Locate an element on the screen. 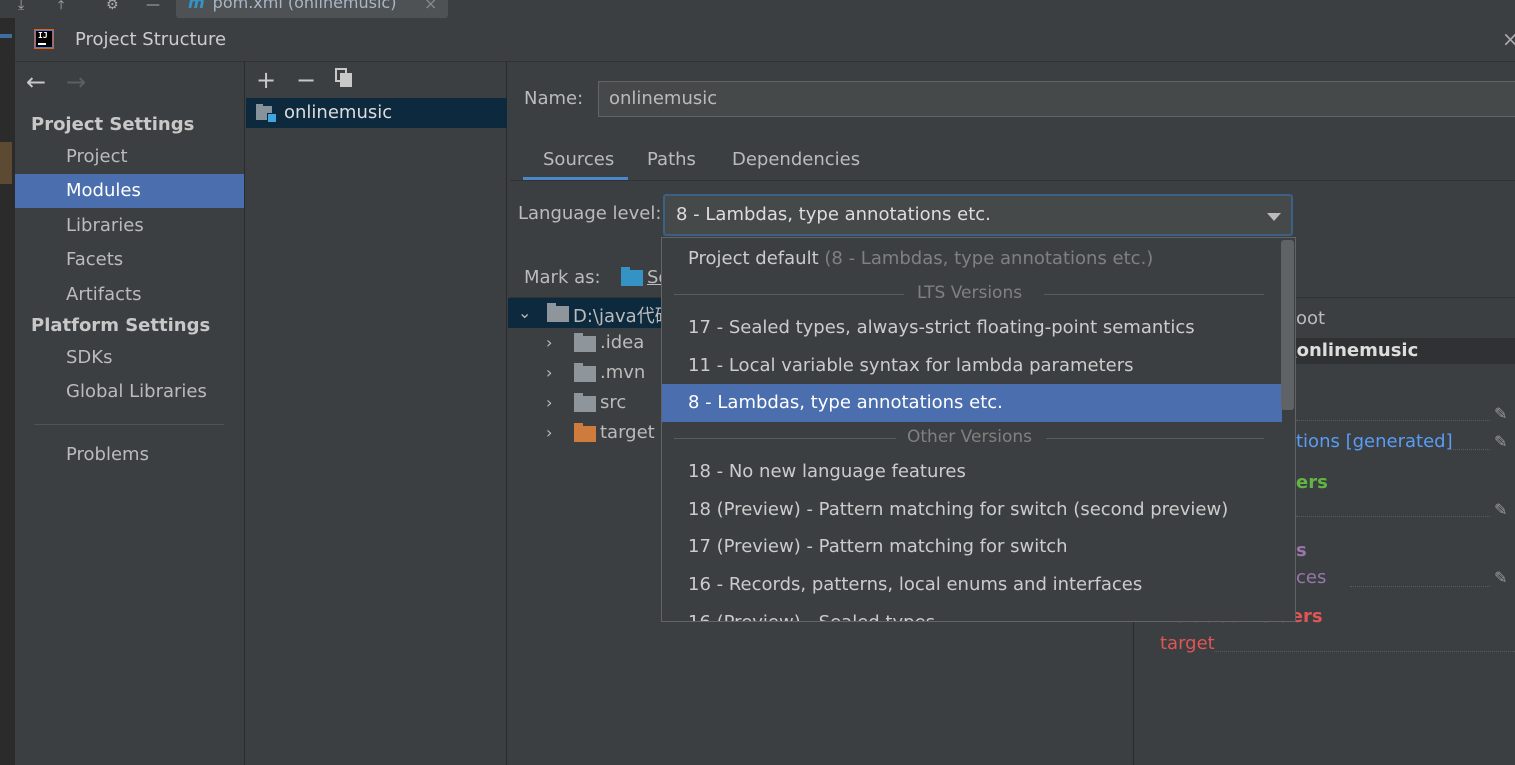 The height and width of the screenshot is (765, 1515). mark-as-label: Mark as: is located at coordinates (562, 277).